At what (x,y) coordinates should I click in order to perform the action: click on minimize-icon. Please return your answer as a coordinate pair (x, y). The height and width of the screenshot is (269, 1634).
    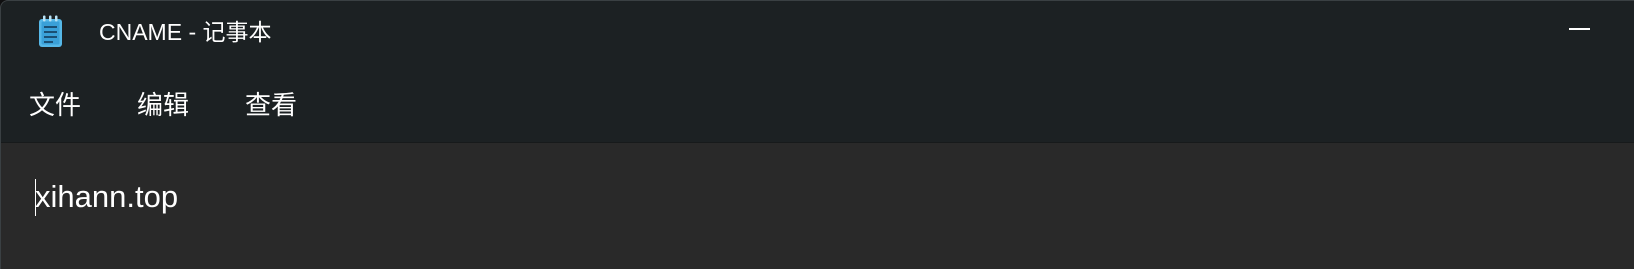
    Looking at the image, I should click on (1579, 29).